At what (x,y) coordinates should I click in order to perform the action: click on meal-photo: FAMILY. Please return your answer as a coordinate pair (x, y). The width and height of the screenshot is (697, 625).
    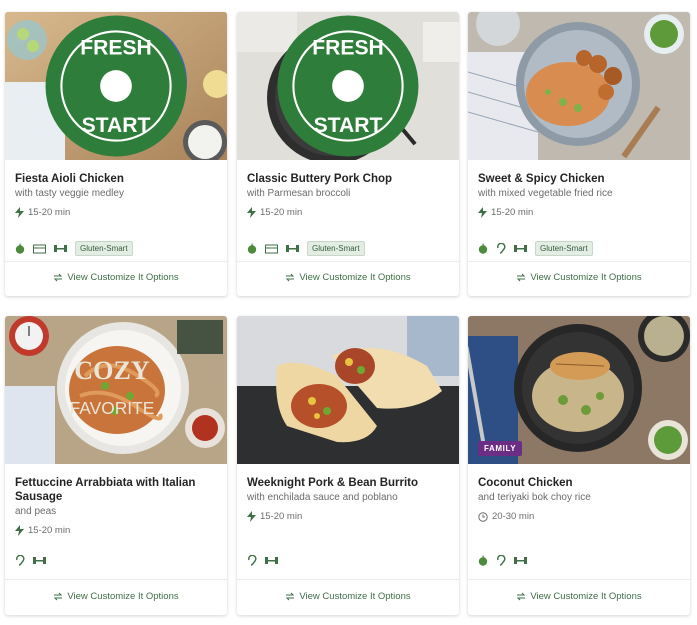
    Looking at the image, I should click on (579, 390).